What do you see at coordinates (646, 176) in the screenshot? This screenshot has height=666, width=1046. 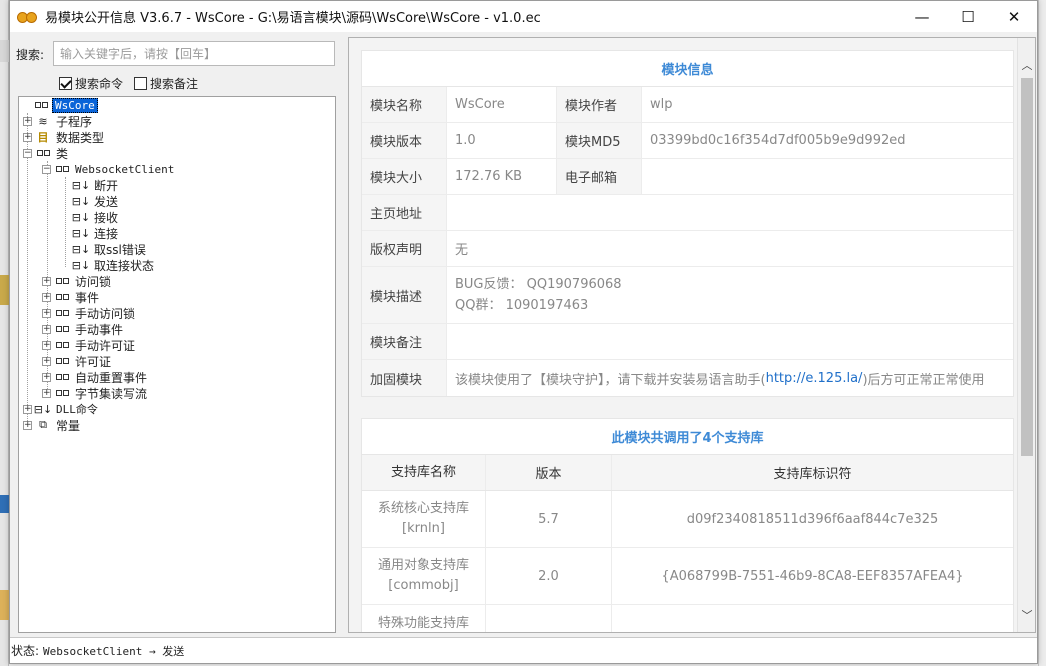 I see `email-value` at bounding box center [646, 176].